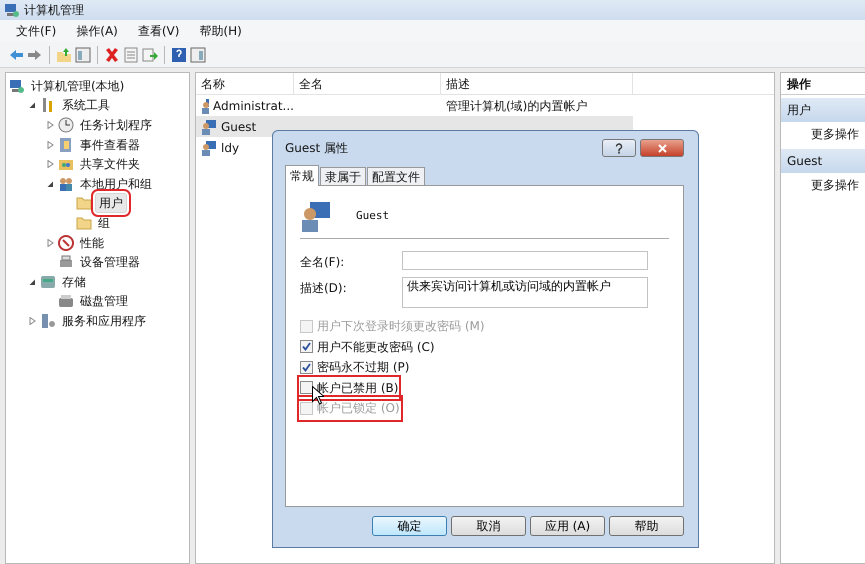 The image size is (865, 564). I want to click on table-cell: 管理计算机(域)的内置帐户, so click(517, 105).